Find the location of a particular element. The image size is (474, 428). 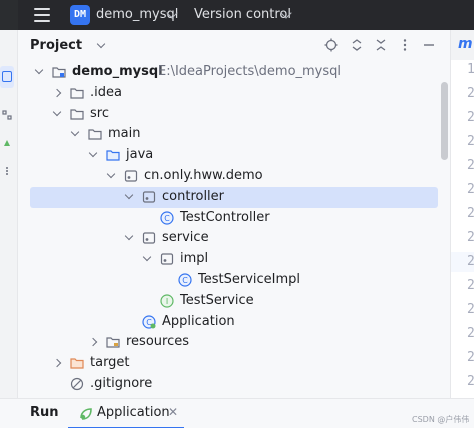

tree-item-label: src is located at coordinates (99, 113).